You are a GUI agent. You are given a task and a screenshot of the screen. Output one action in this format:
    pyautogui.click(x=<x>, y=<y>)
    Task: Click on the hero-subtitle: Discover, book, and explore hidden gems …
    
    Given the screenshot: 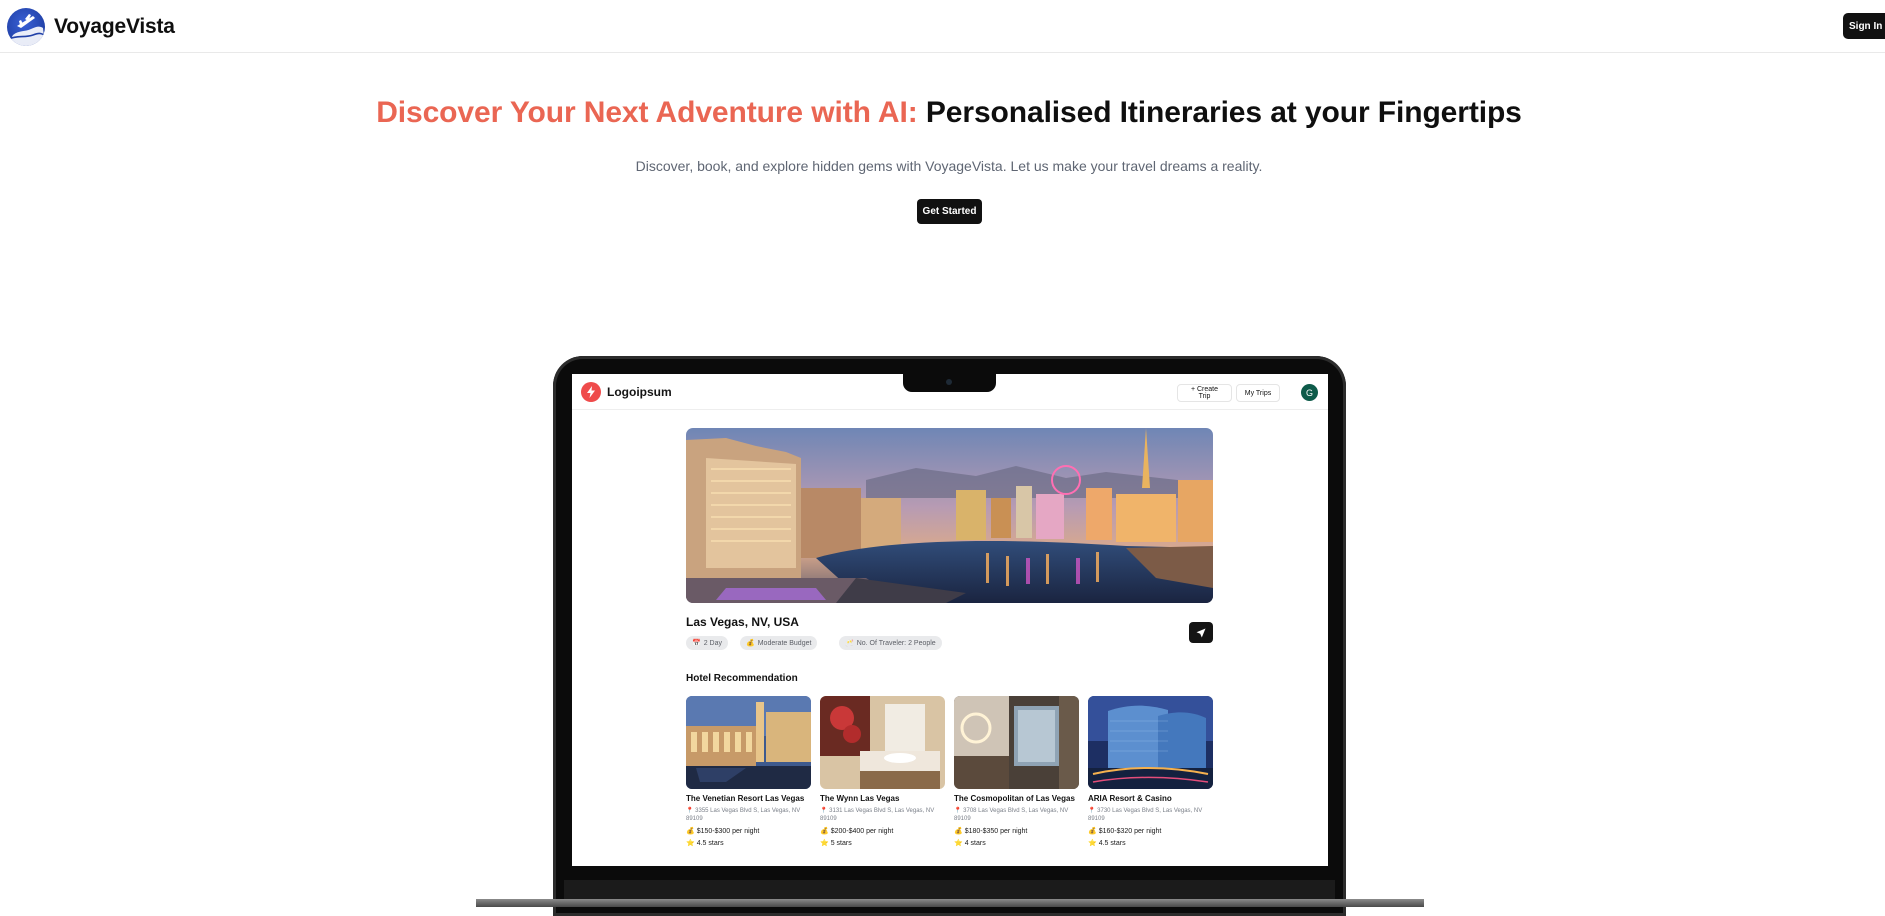 What is the action you would take?
    pyautogui.click(x=949, y=166)
    